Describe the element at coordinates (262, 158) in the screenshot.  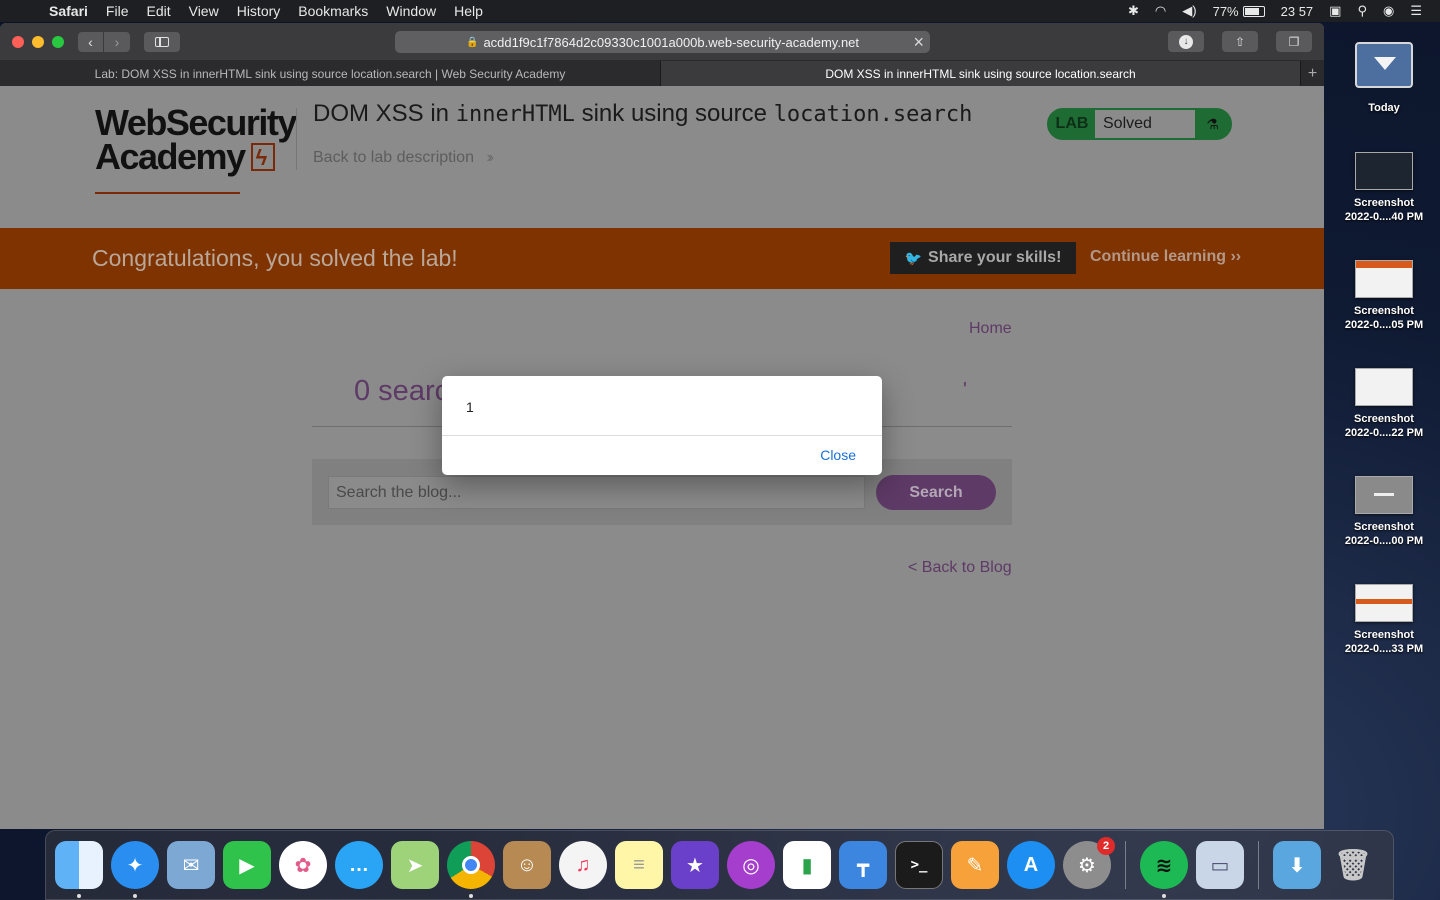
I see `logo-bolt-icon` at that location.